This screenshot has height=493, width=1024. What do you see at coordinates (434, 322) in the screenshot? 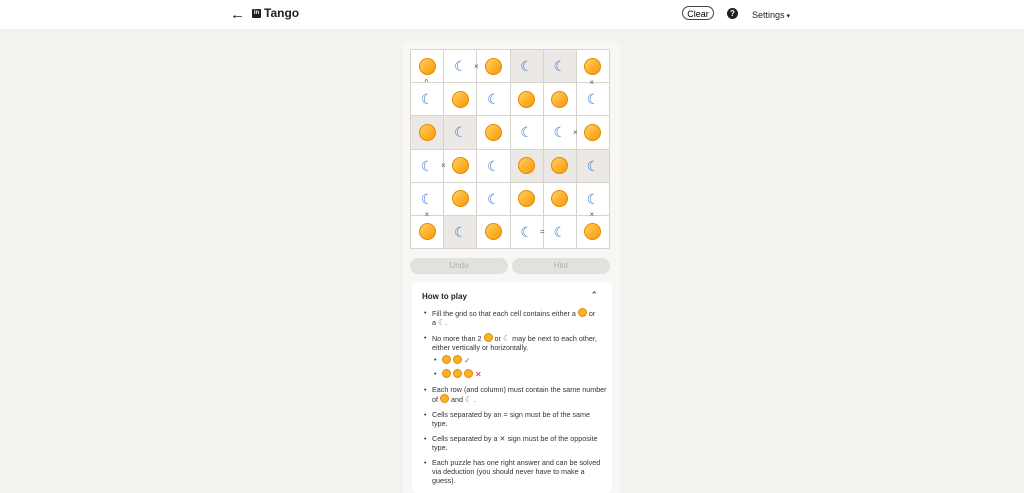
I see `rule-text: a` at bounding box center [434, 322].